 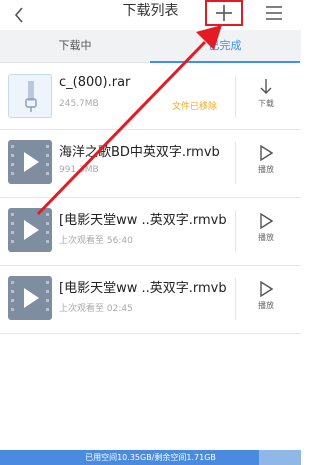 I want to click on download-icon, so click(x=266, y=86).